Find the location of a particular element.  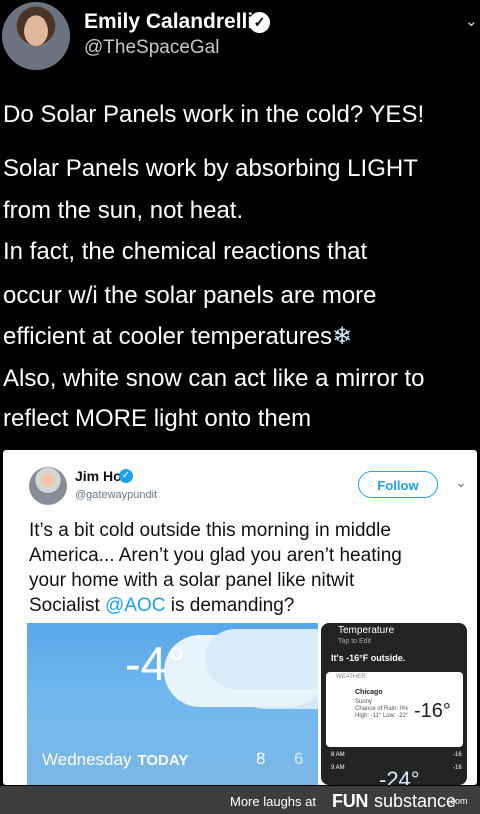

panel-title: Temperature is located at coordinates (366, 630).